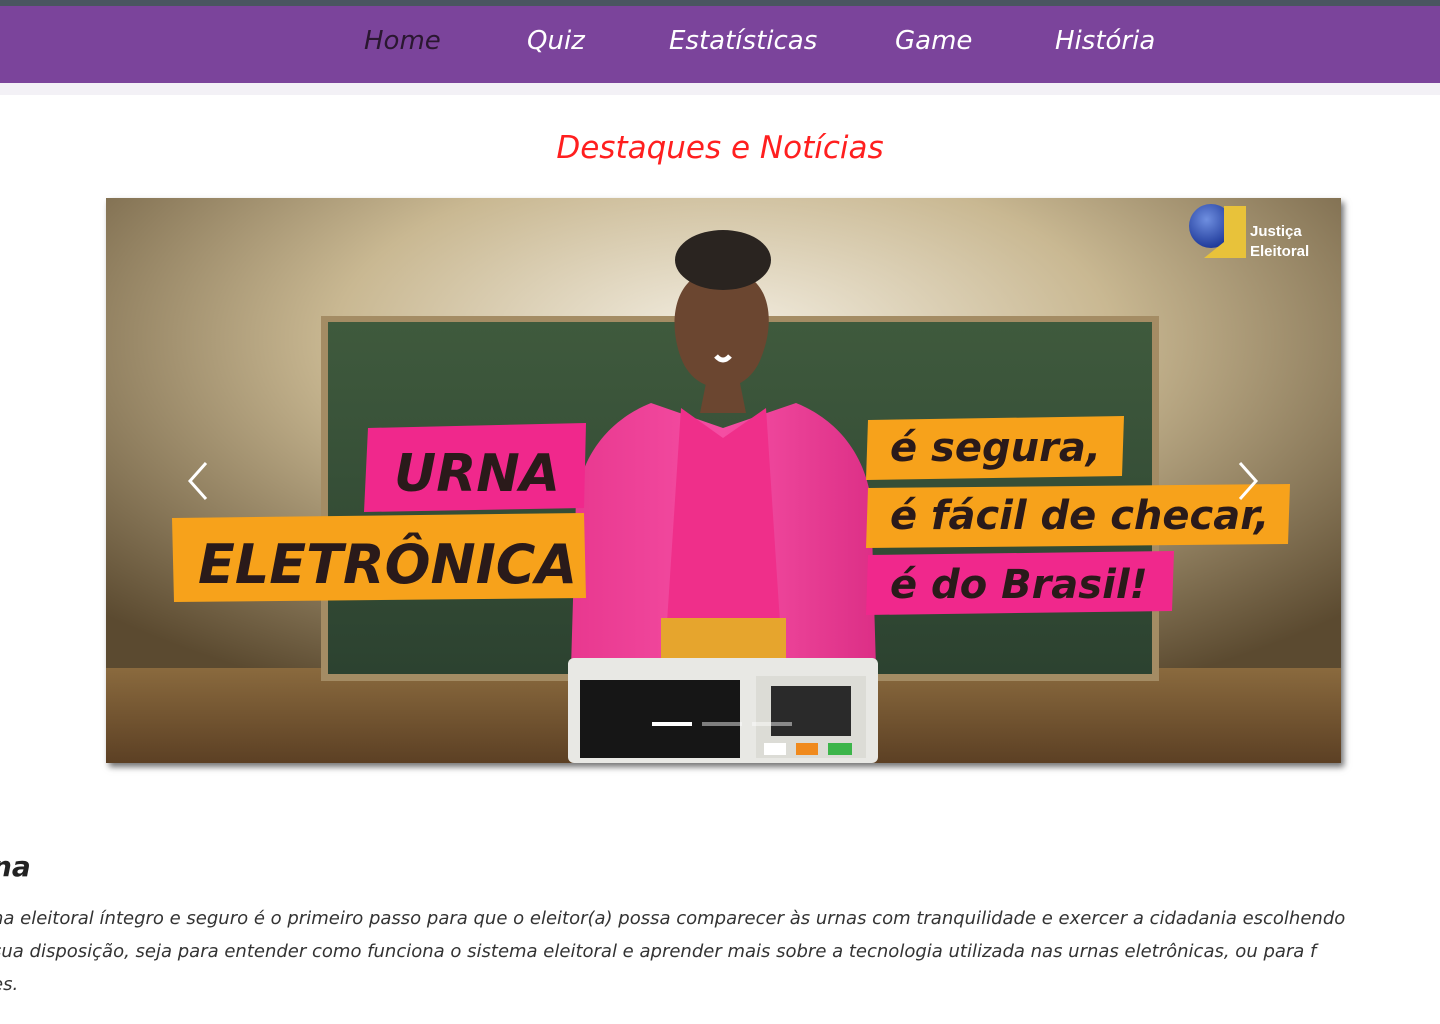 The image size is (1440, 1024). Describe the element at coordinates (743, 41) in the screenshot. I see `nav-estatisticas: Estatísticas` at that location.